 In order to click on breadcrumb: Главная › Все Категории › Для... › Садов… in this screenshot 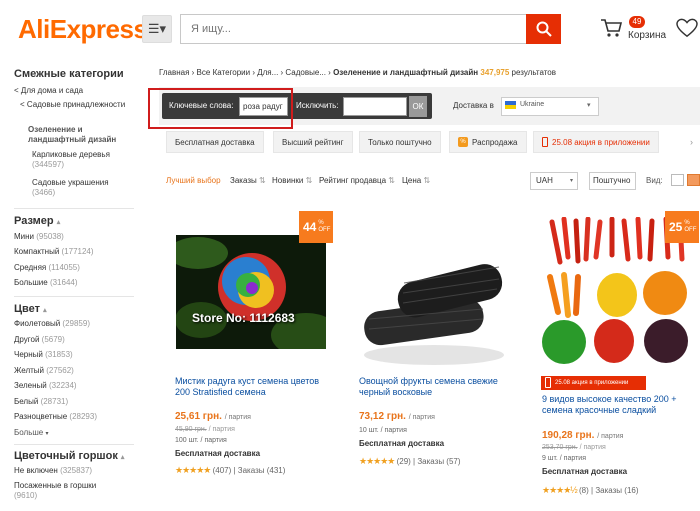, I will do `click(357, 72)`.